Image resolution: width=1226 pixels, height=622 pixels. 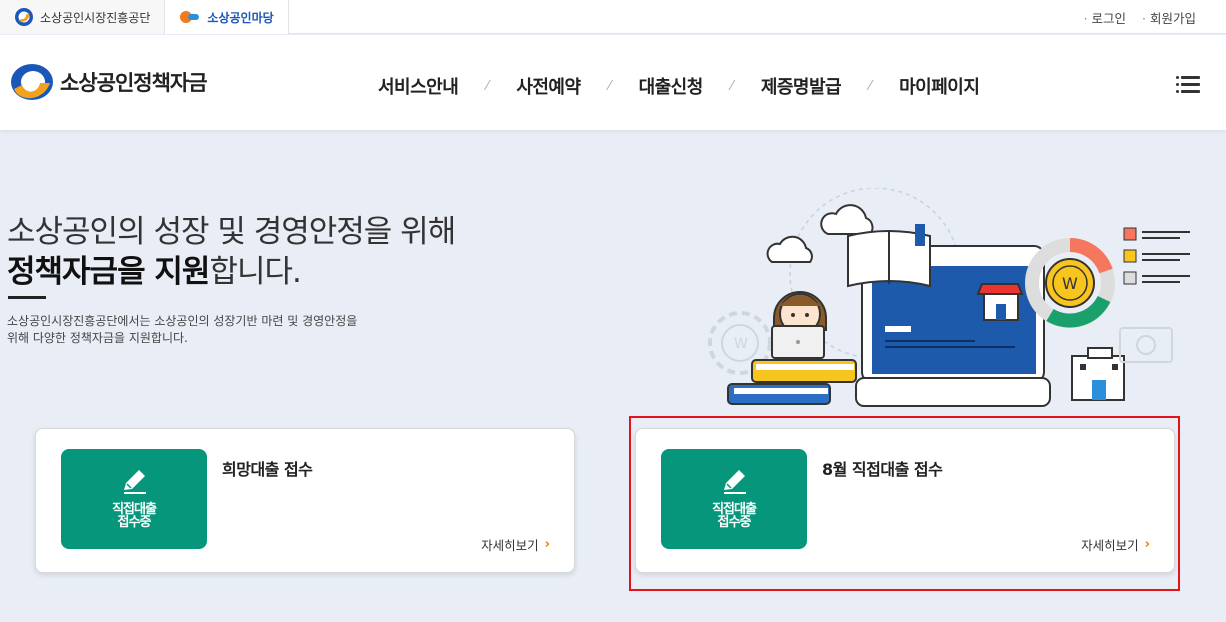 I want to click on madang-logo-icon, so click(x=190, y=17).